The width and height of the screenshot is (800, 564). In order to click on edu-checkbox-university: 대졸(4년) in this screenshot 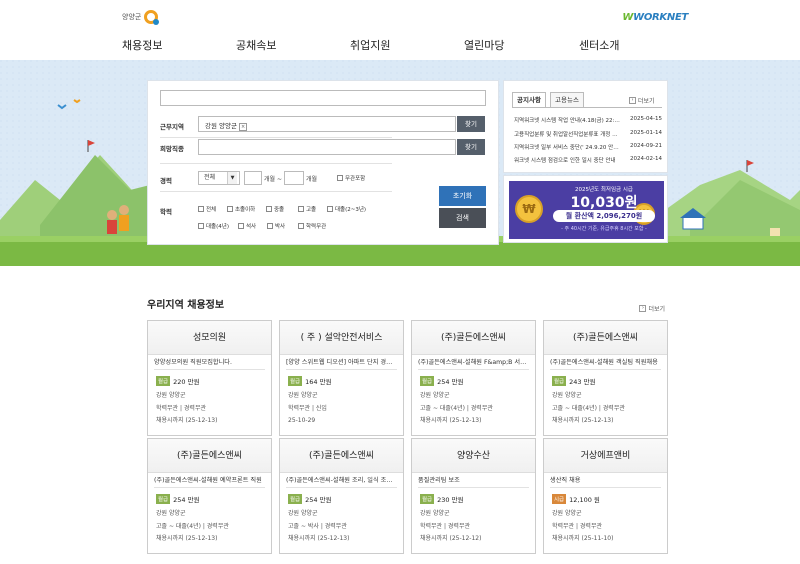, I will do `click(213, 226)`.